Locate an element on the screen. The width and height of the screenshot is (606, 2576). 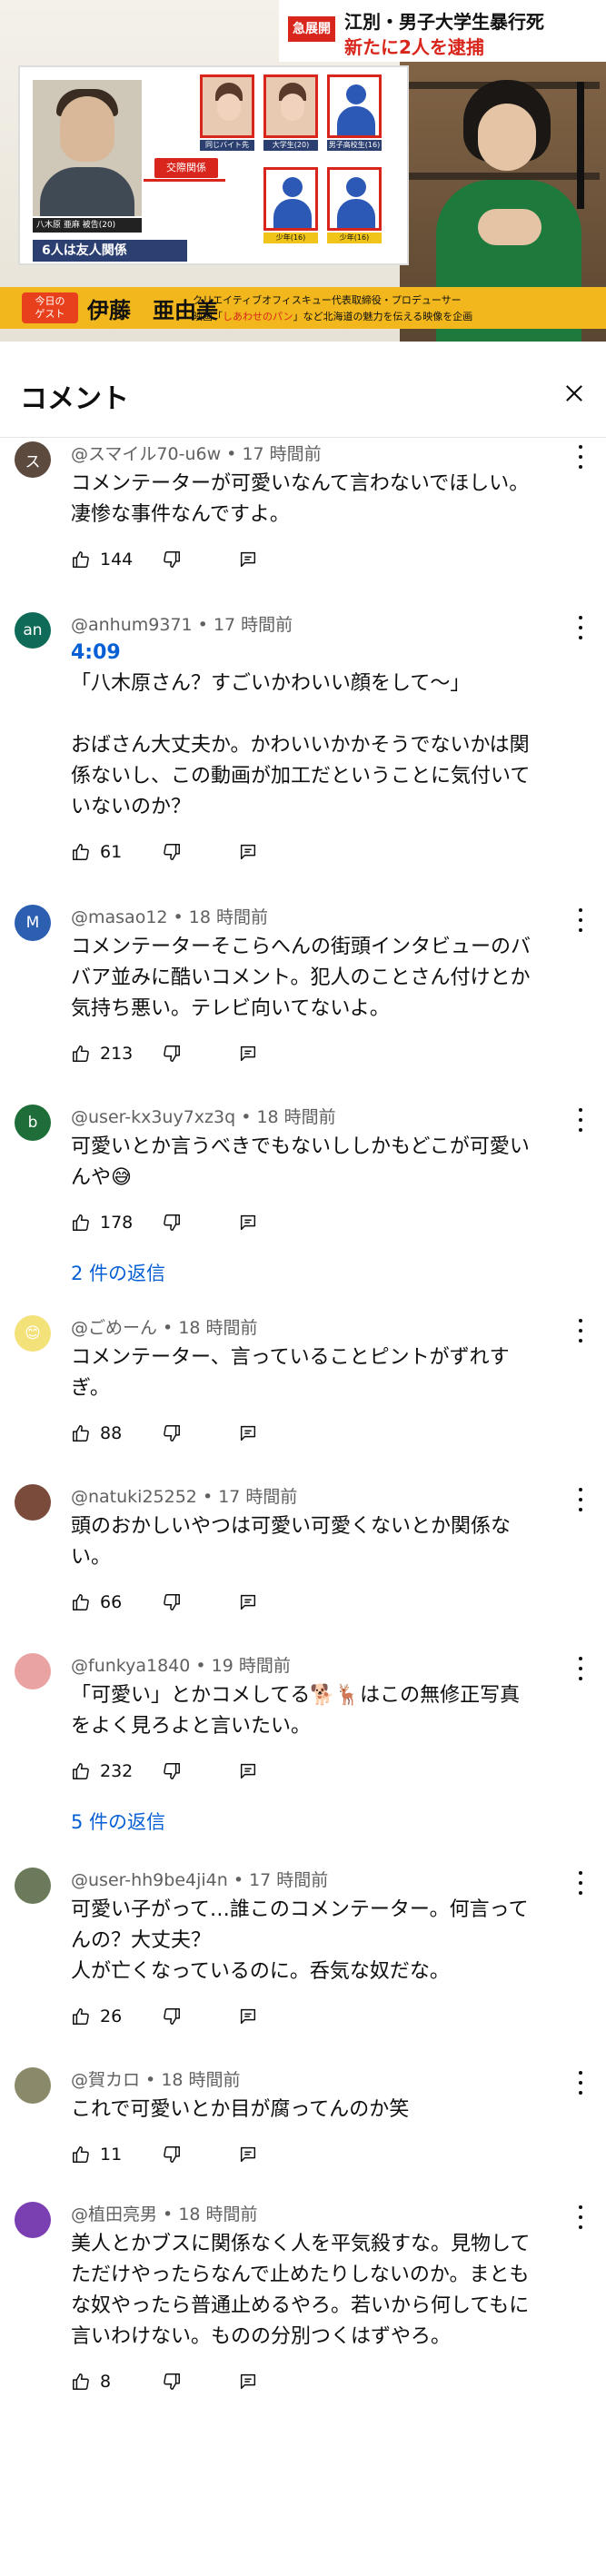
comment-actions: 232 is located at coordinates (316, 1771).